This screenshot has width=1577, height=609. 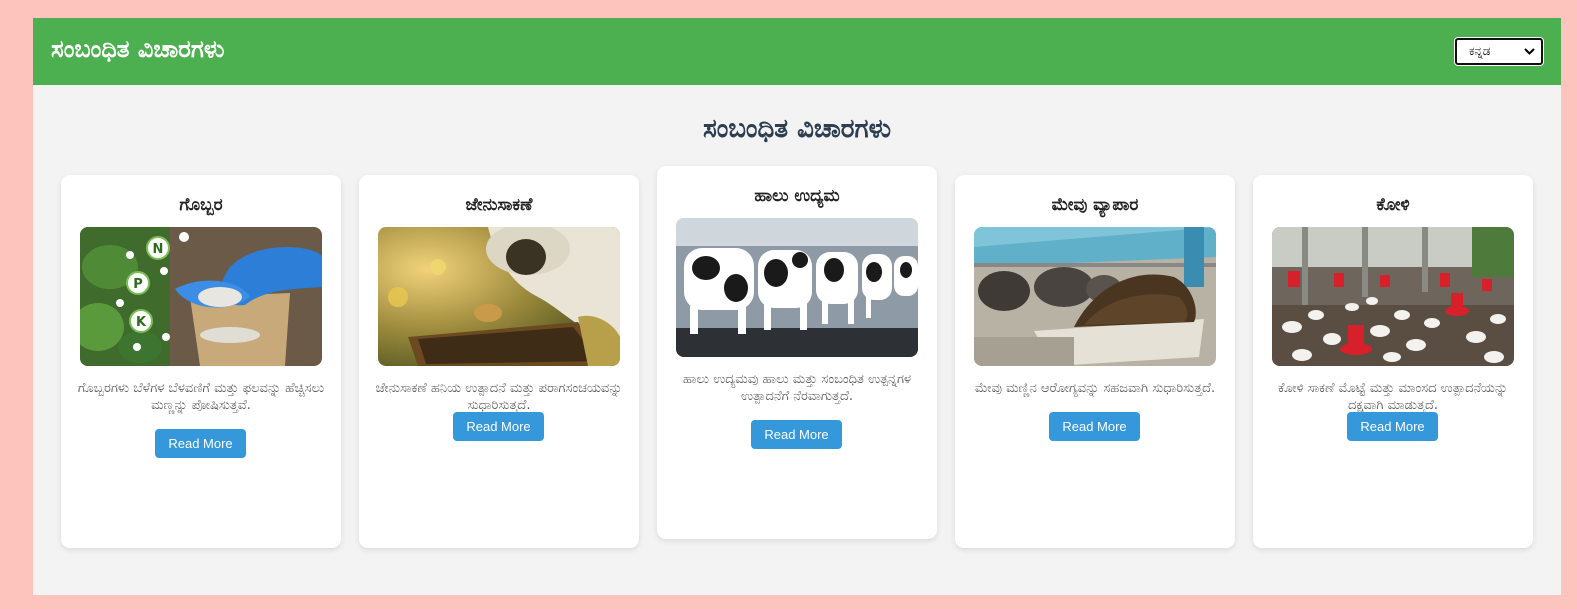 What do you see at coordinates (1499, 51) in the screenshot?
I see `language-select: ಕನ್ನಡ` at bounding box center [1499, 51].